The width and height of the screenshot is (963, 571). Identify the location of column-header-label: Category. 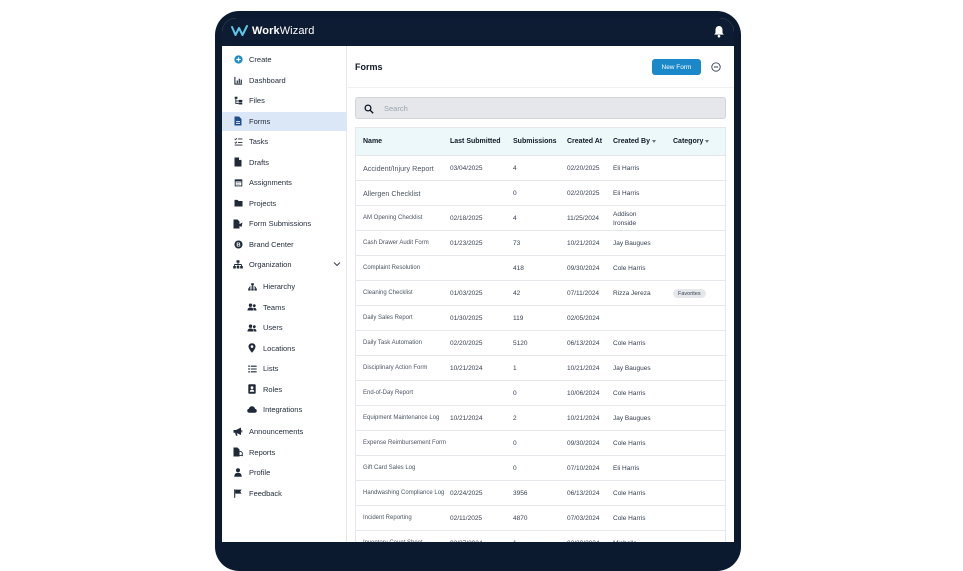
(688, 141).